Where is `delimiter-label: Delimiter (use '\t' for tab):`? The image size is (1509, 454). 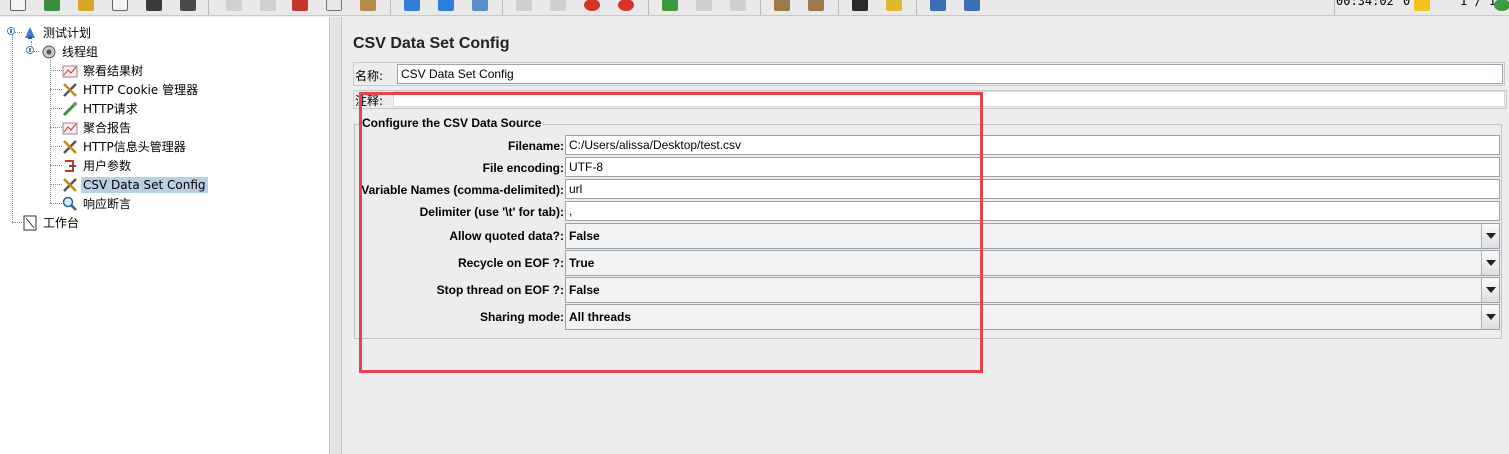
delimiter-label: Delimiter (use '\t' for tab): is located at coordinates (491, 212).